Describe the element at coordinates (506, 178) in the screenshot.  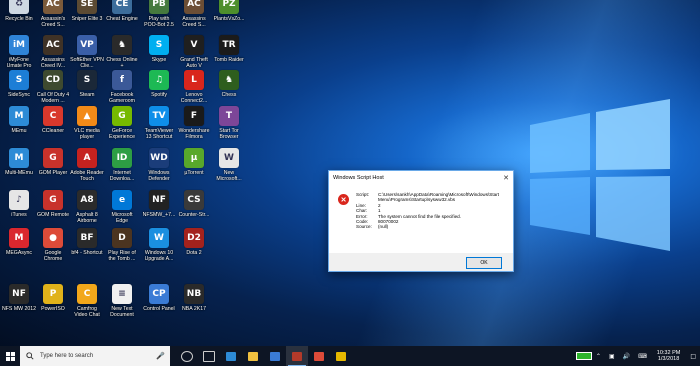
I see `close-icon: ✕` at that location.